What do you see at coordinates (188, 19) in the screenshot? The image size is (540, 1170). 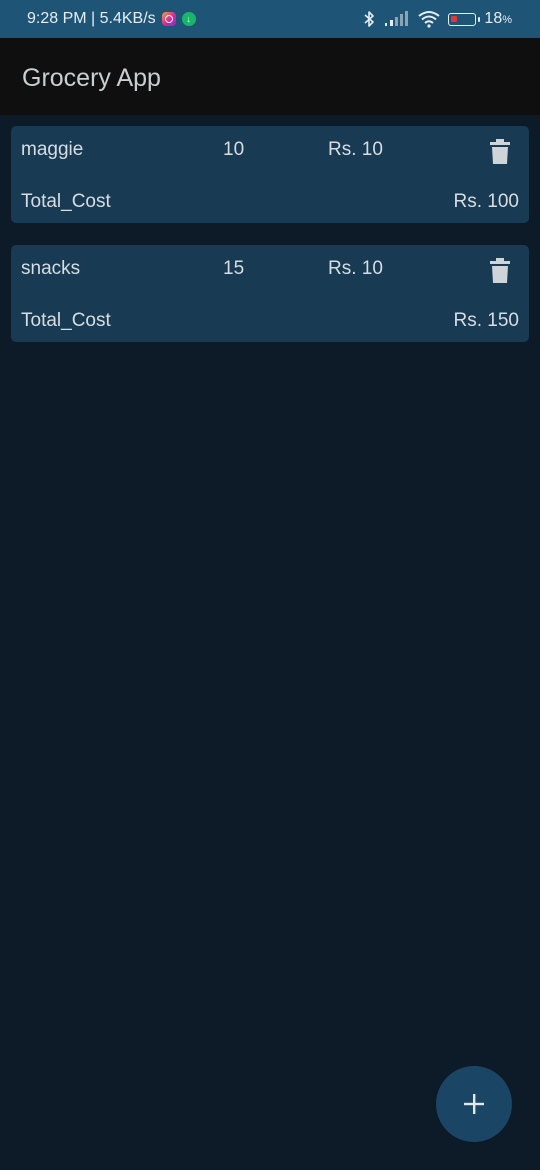 I see `download-icon: ↓` at bounding box center [188, 19].